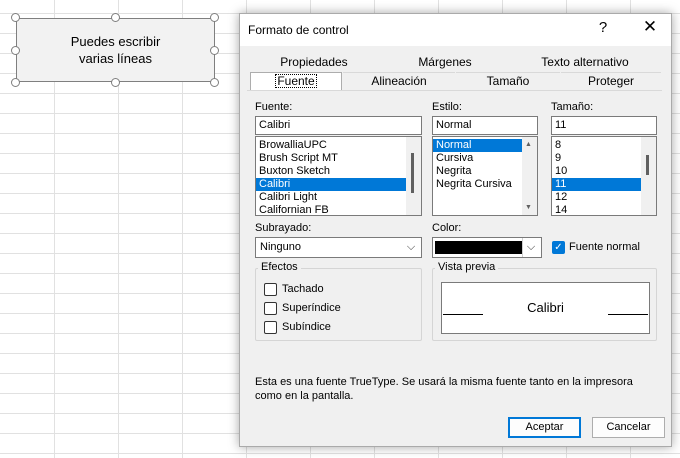 The height and width of the screenshot is (458, 680). I want to click on underline-label: Subrayado:, so click(283, 228).